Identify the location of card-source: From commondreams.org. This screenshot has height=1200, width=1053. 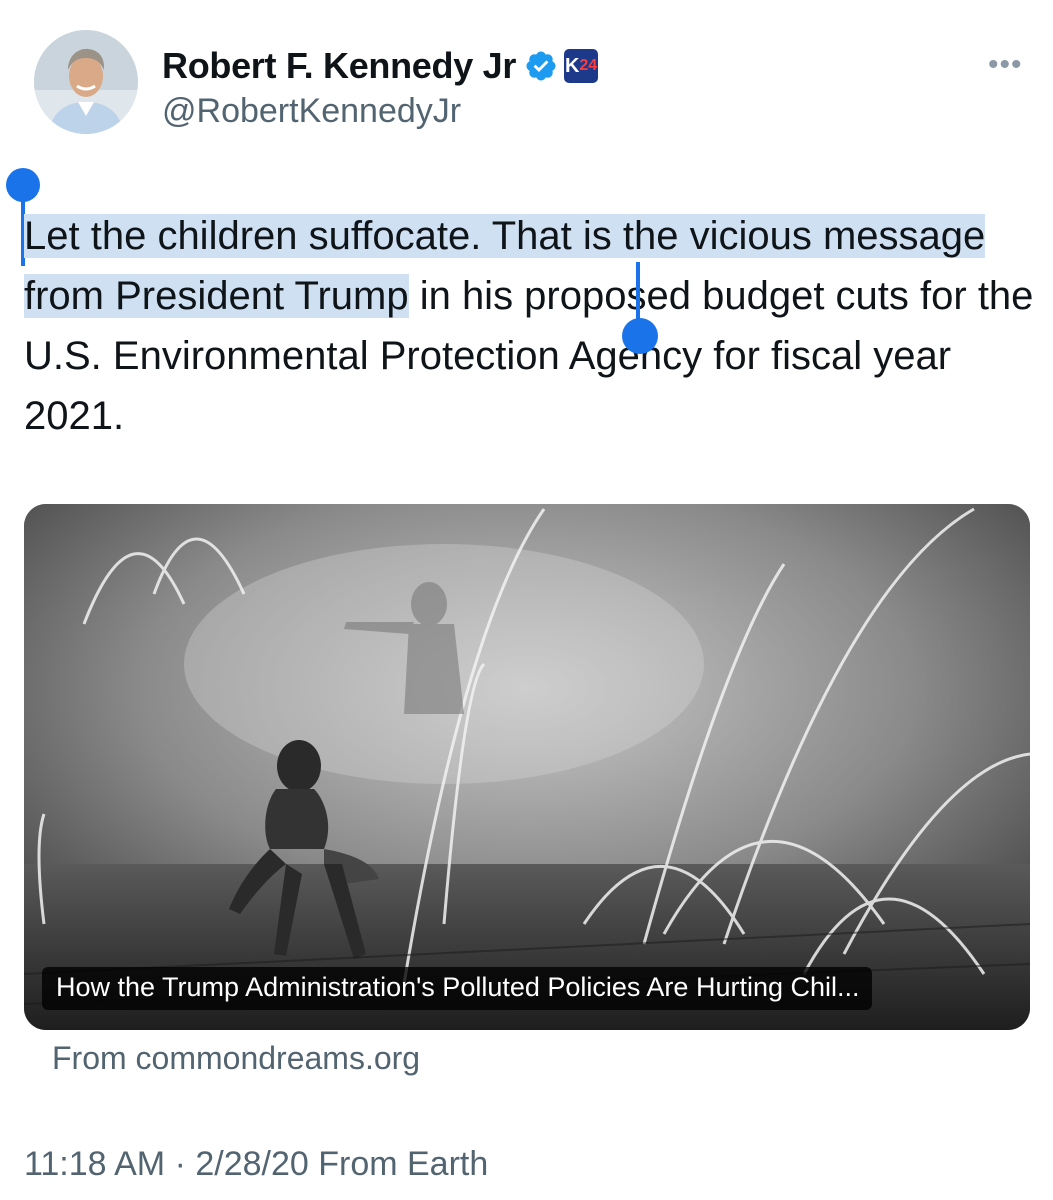
(236, 1058).